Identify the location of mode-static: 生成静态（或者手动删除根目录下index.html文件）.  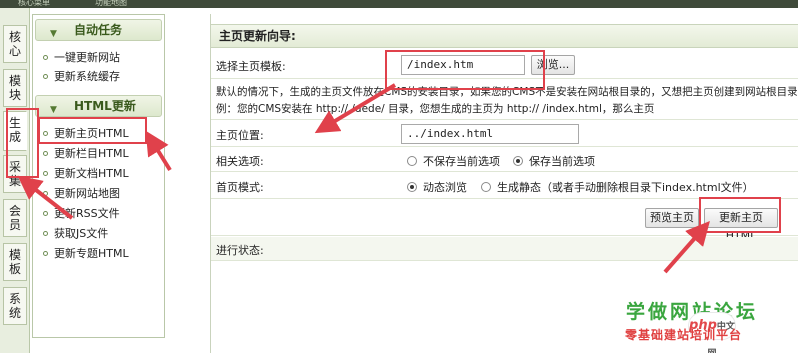
(617, 187).